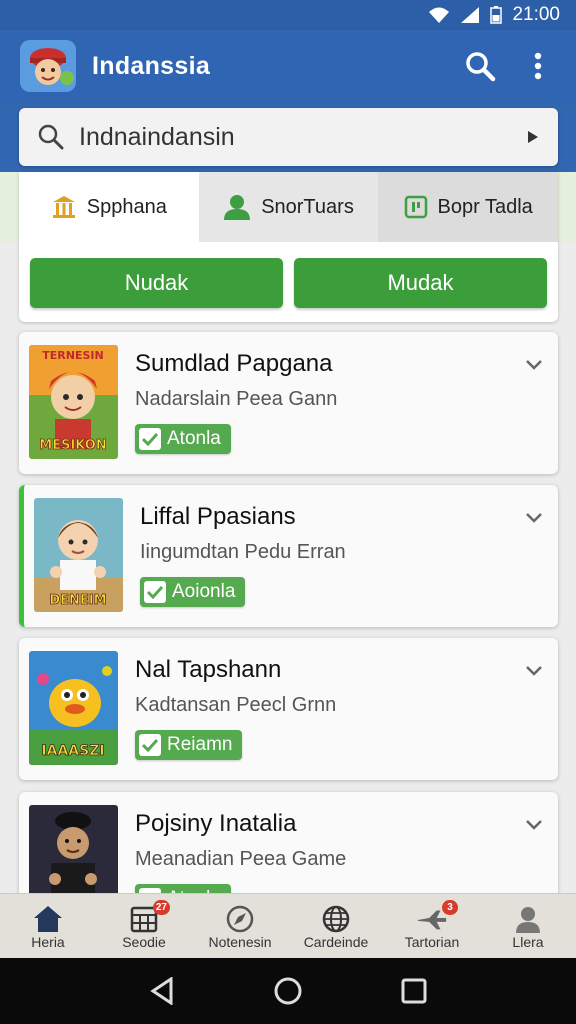  I want to click on thumb-text: MESIKON, so click(72, 445).